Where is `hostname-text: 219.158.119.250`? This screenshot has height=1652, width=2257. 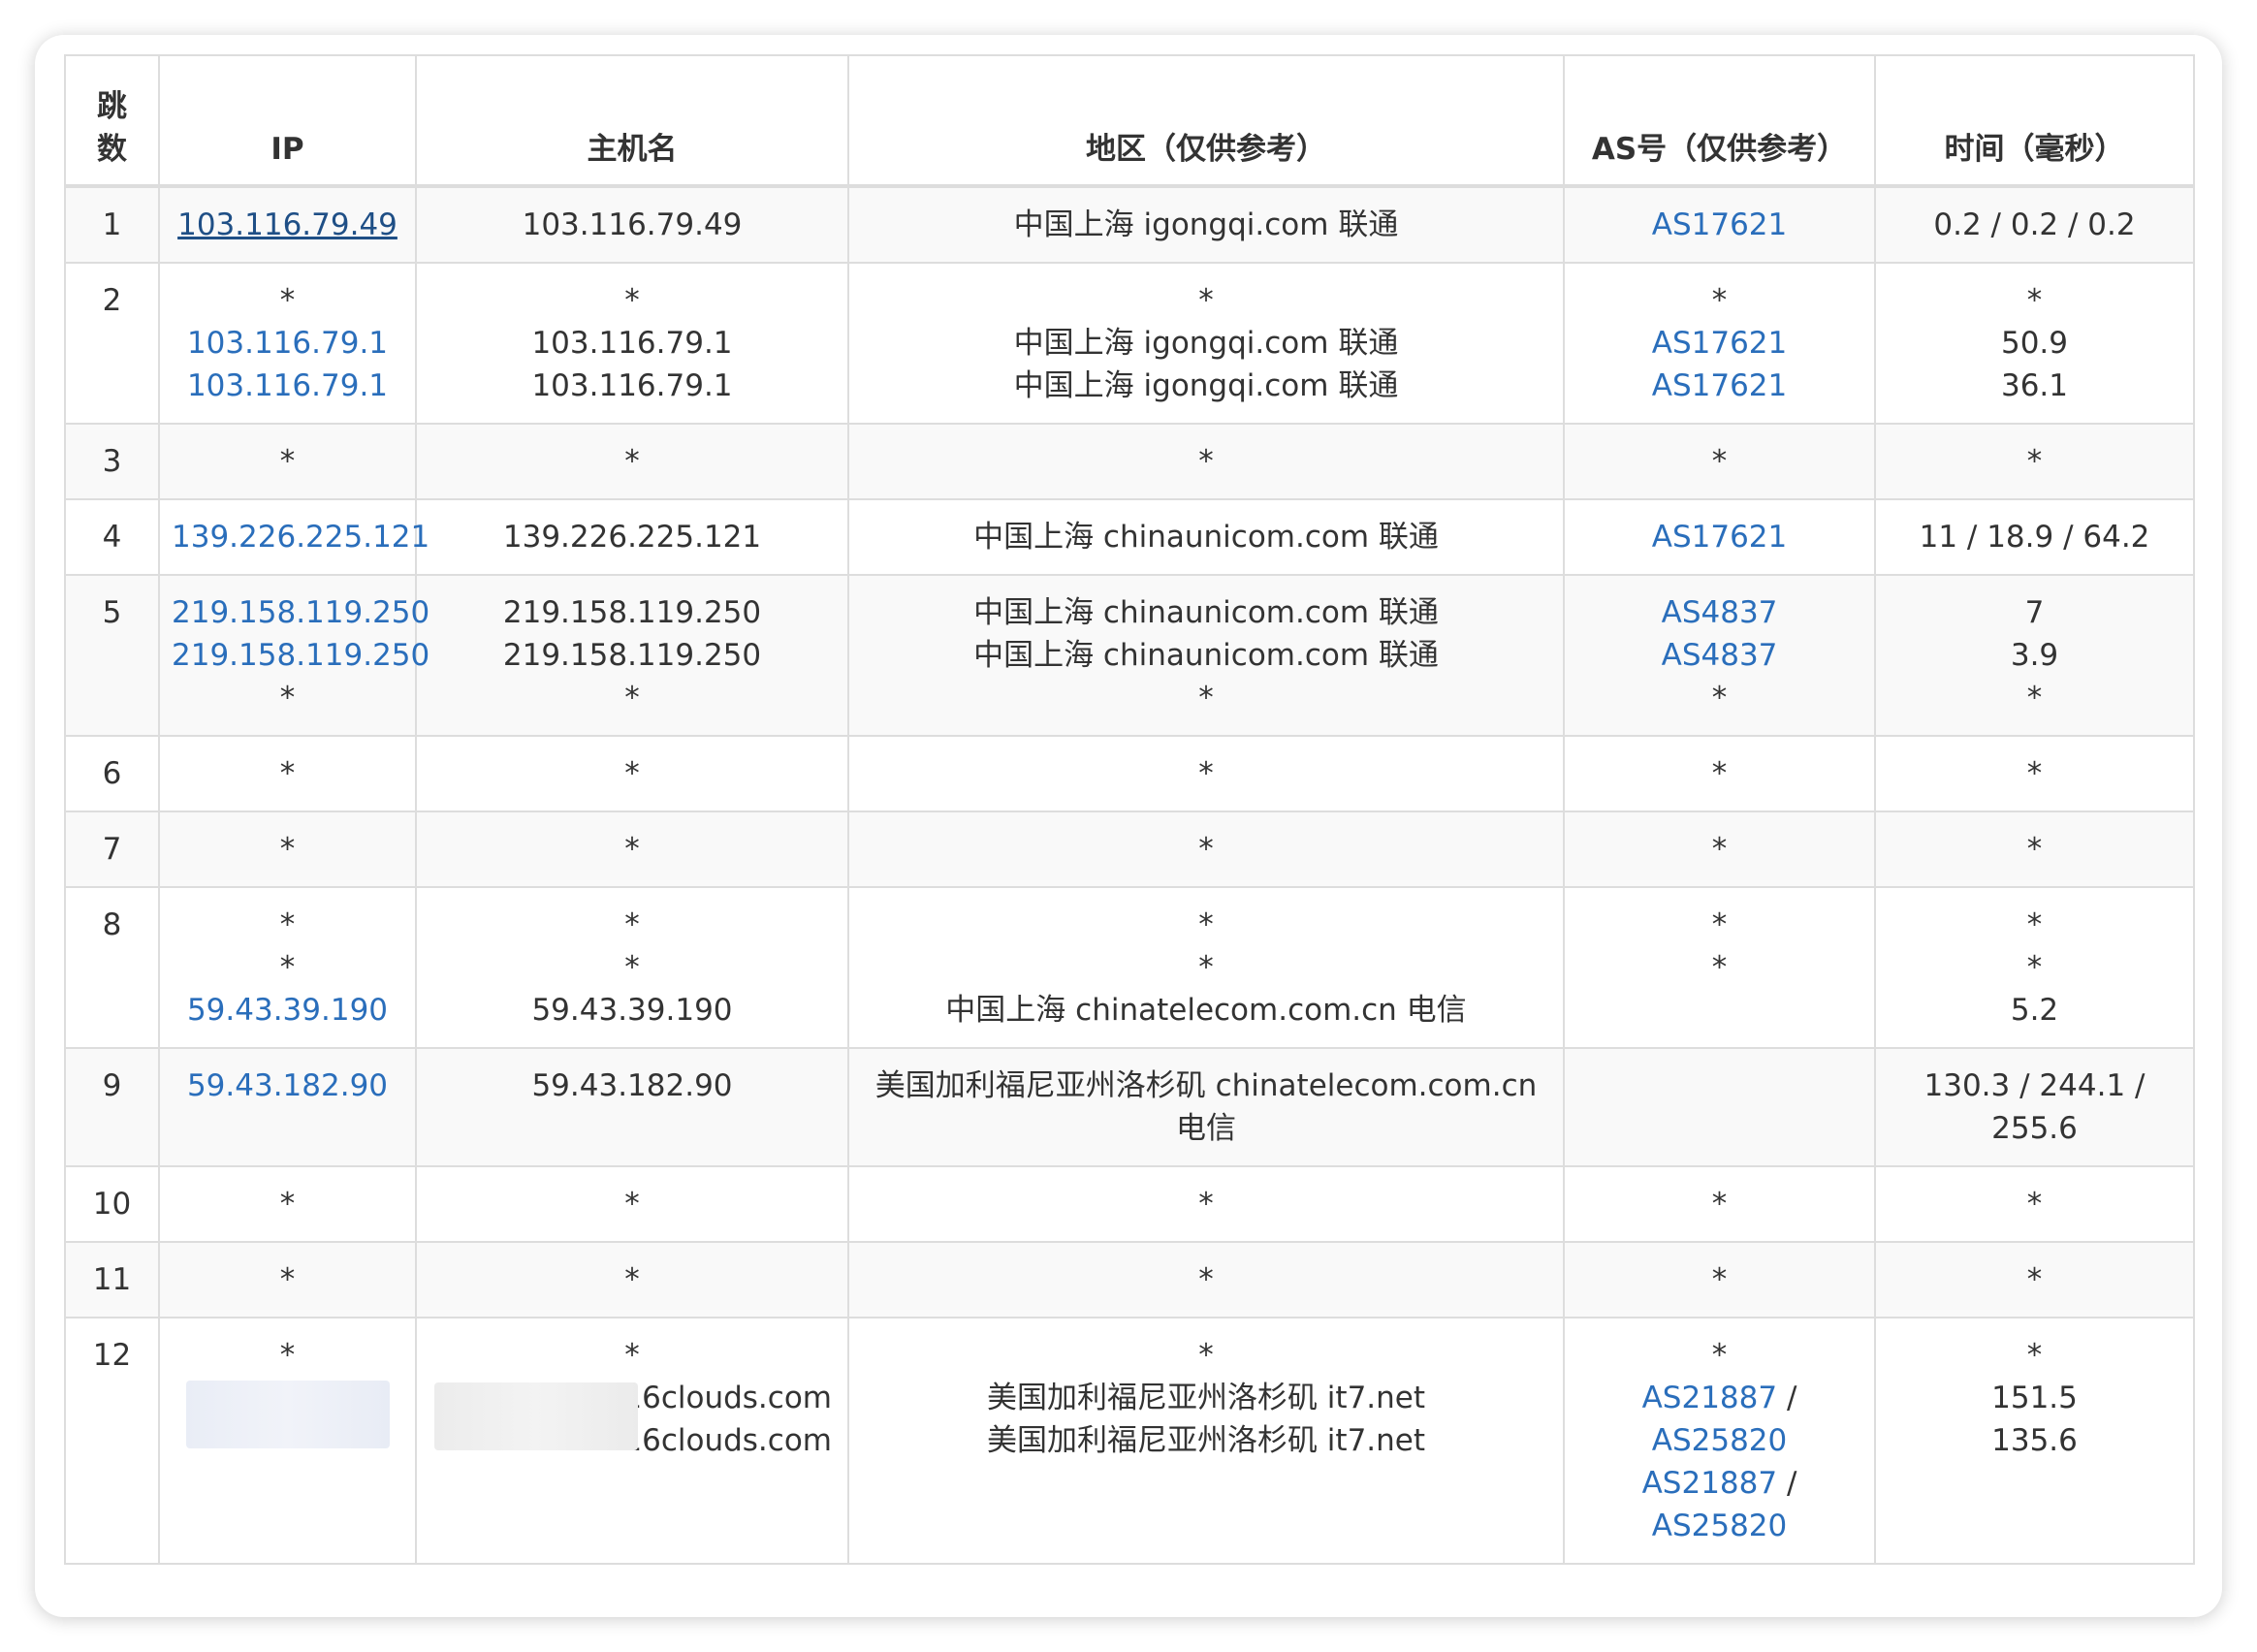 hostname-text: 219.158.119.250 is located at coordinates (632, 613).